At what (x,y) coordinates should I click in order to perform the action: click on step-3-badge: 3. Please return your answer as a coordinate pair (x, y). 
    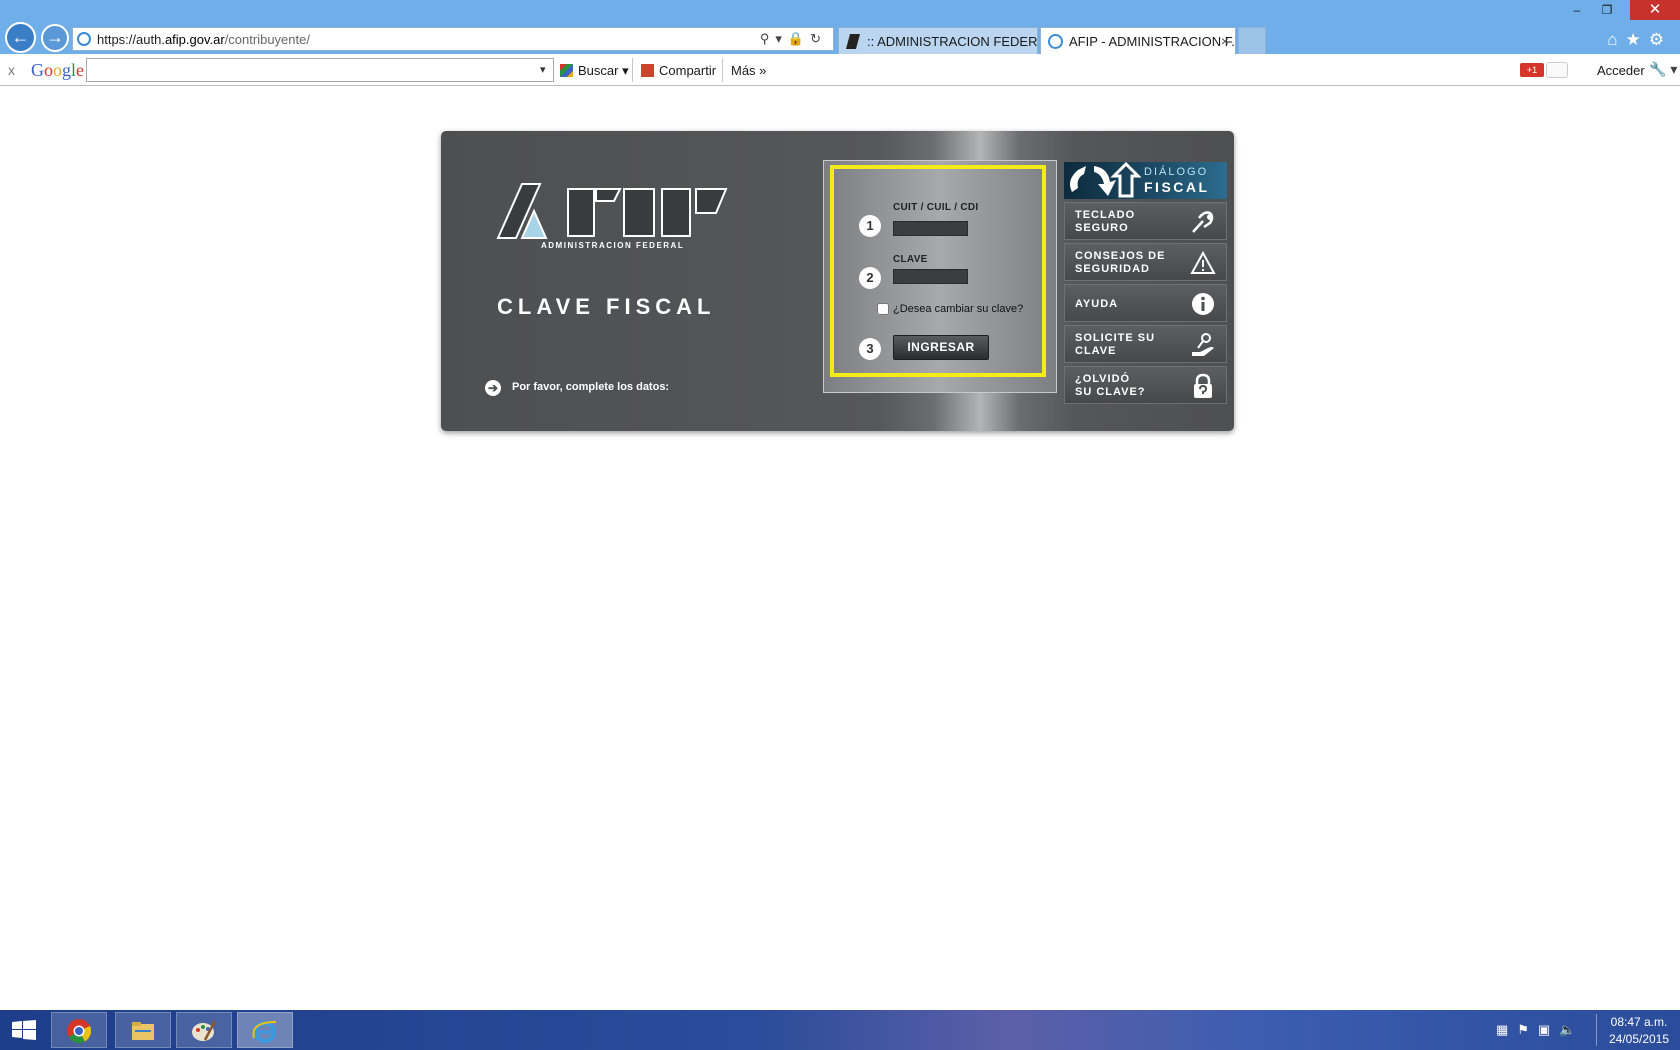
    Looking at the image, I should click on (870, 349).